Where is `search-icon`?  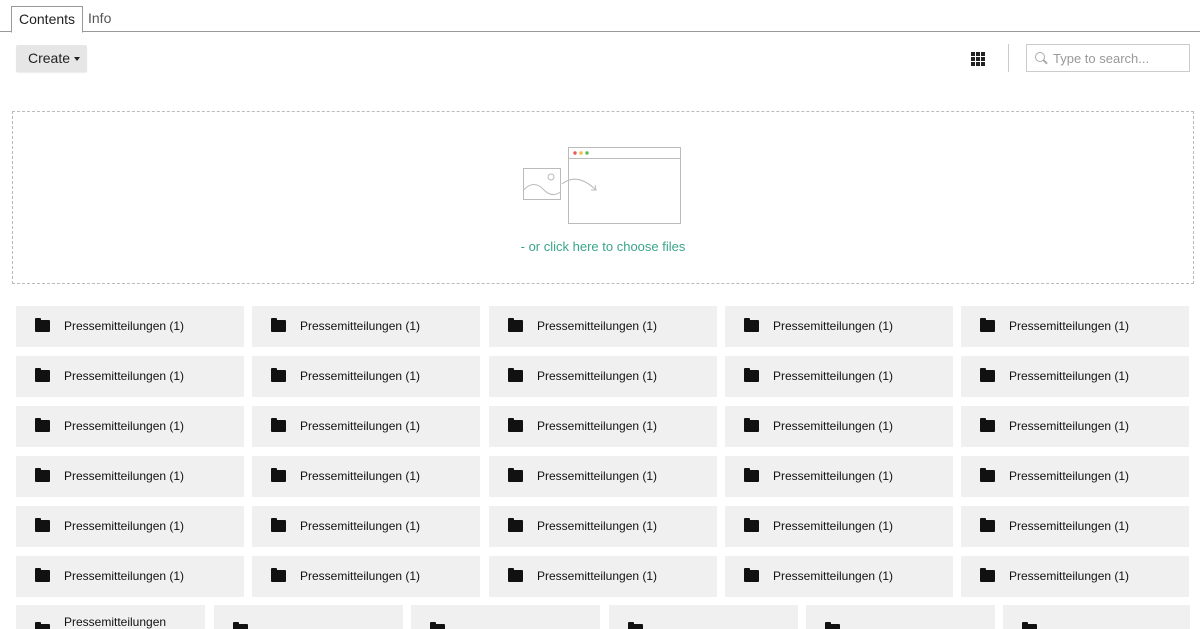 search-icon is located at coordinates (1040, 57).